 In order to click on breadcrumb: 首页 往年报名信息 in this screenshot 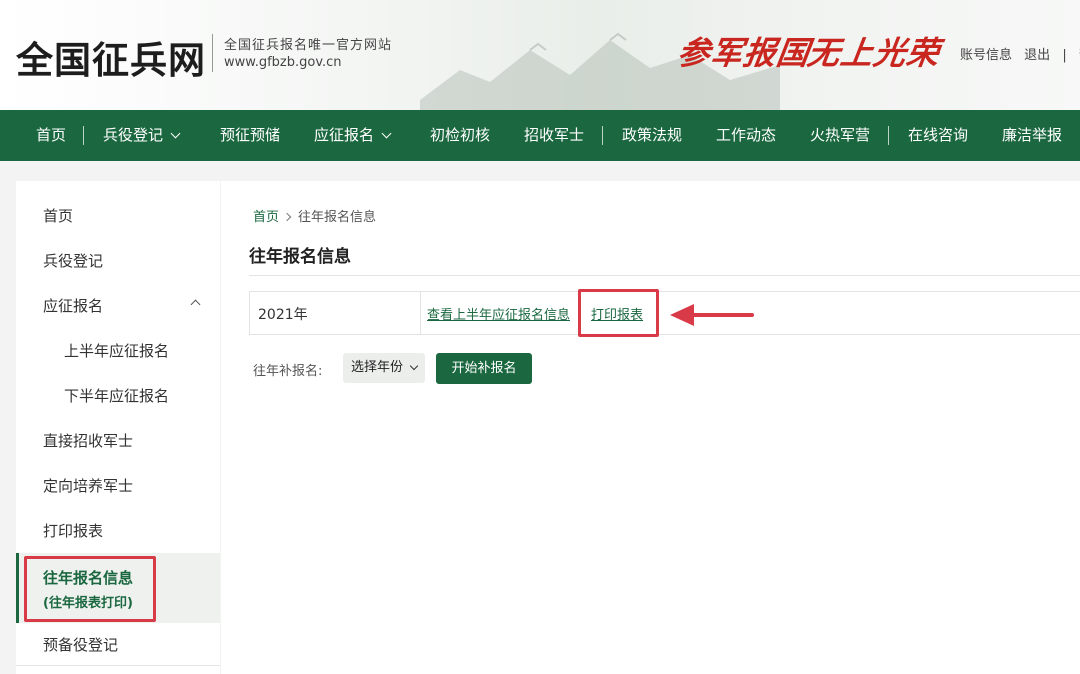, I will do `click(314, 215)`.